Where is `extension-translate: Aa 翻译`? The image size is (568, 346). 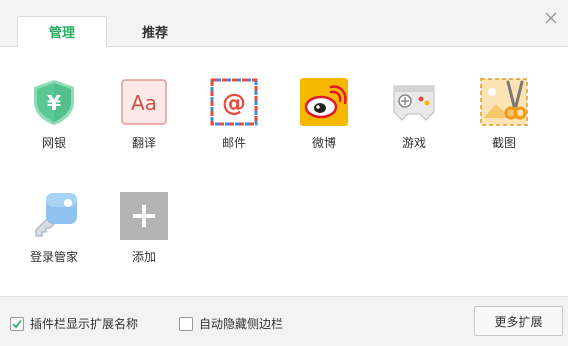 extension-translate: Aa 翻译 is located at coordinates (144, 114).